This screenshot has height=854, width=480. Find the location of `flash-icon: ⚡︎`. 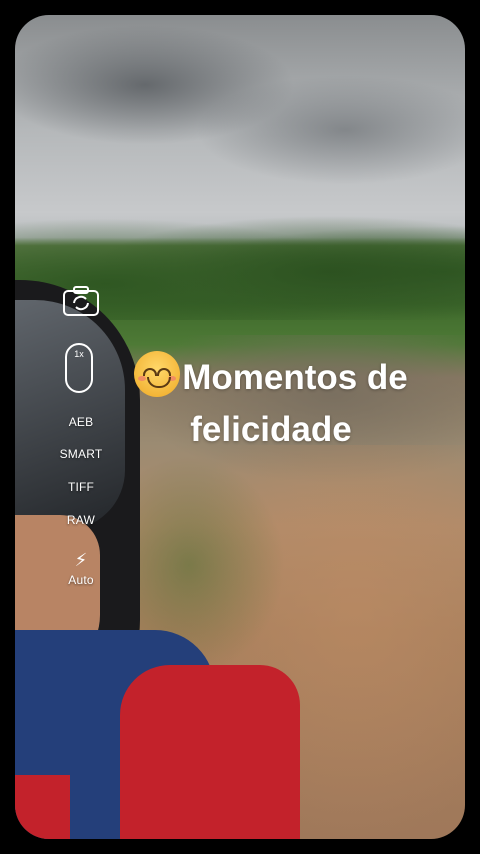

flash-icon: ⚡︎ is located at coordinates (81, 560).